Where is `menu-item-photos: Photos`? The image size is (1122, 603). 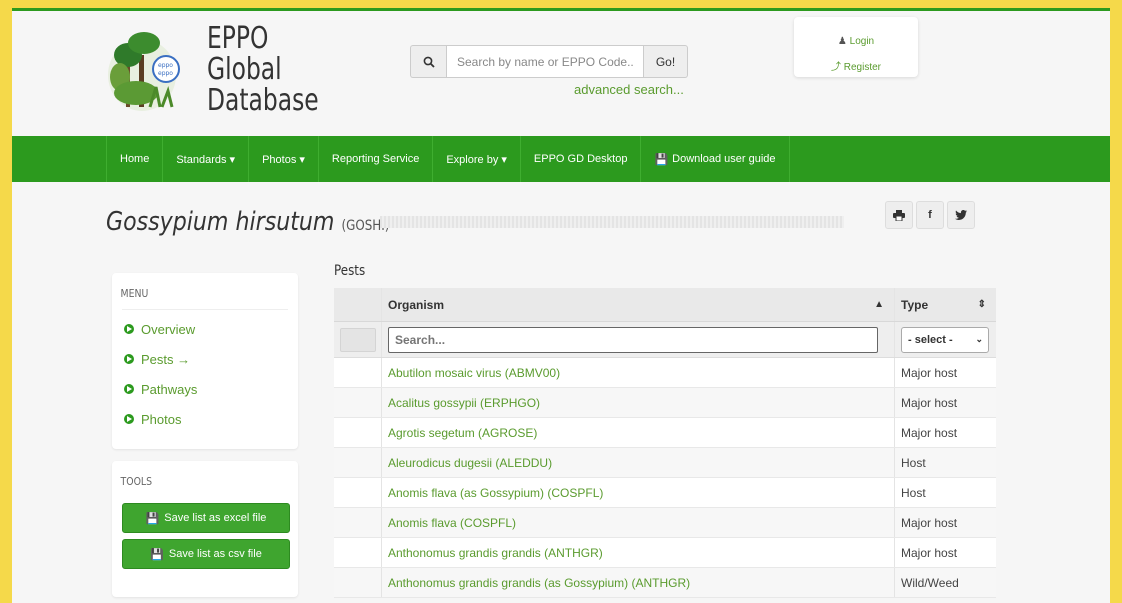
menu-item-photos: Photos is located at coordinates (205, 419).